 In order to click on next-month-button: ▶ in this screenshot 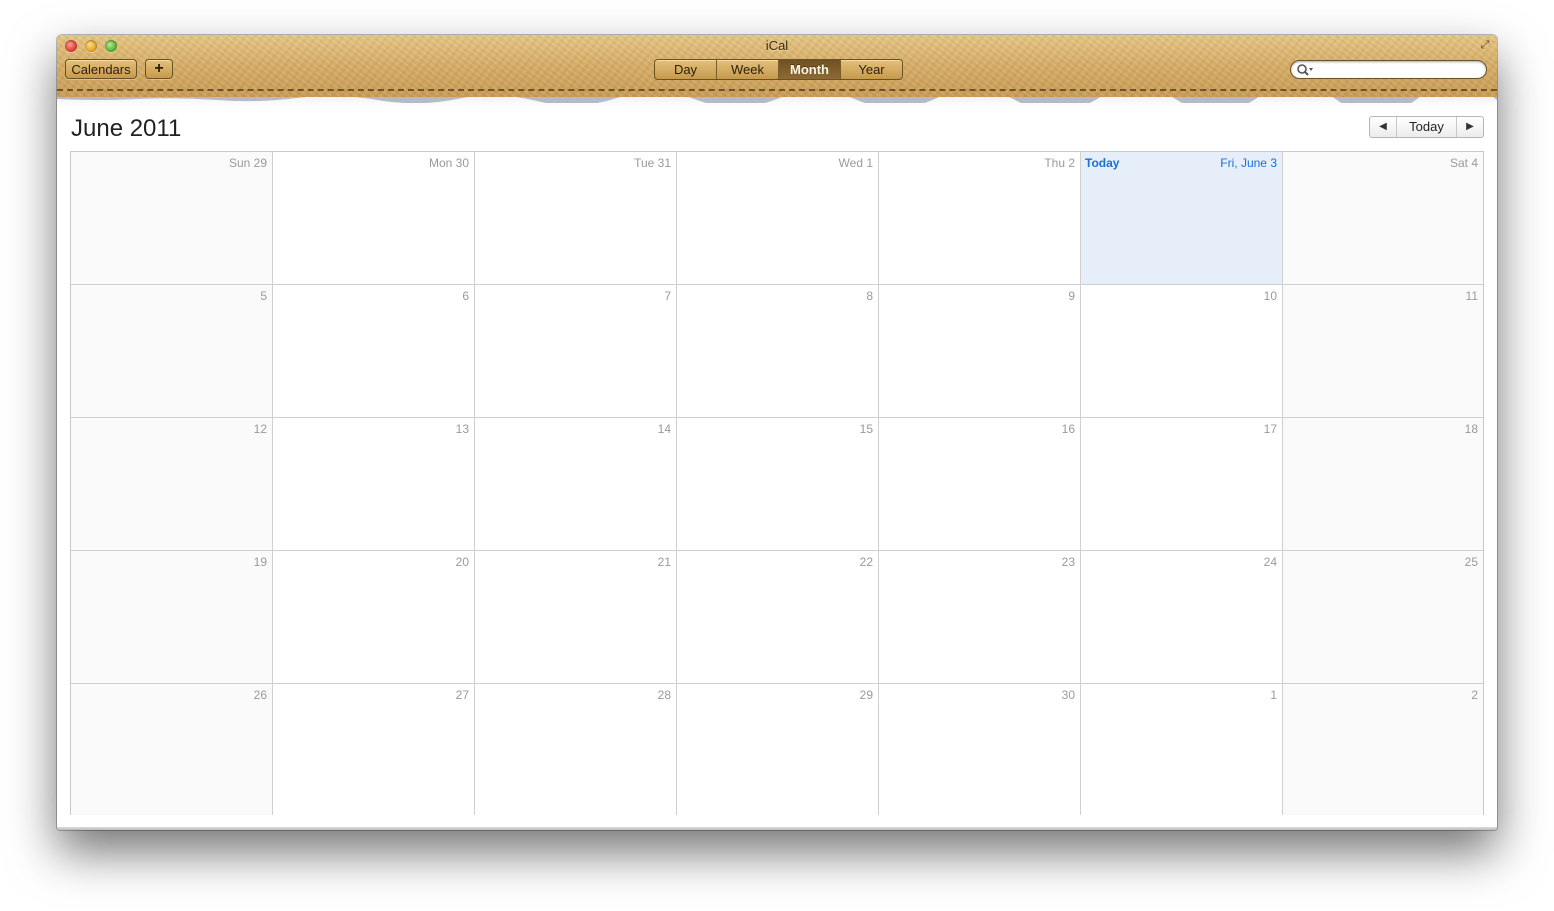, I will do `click(1469, 127)`.